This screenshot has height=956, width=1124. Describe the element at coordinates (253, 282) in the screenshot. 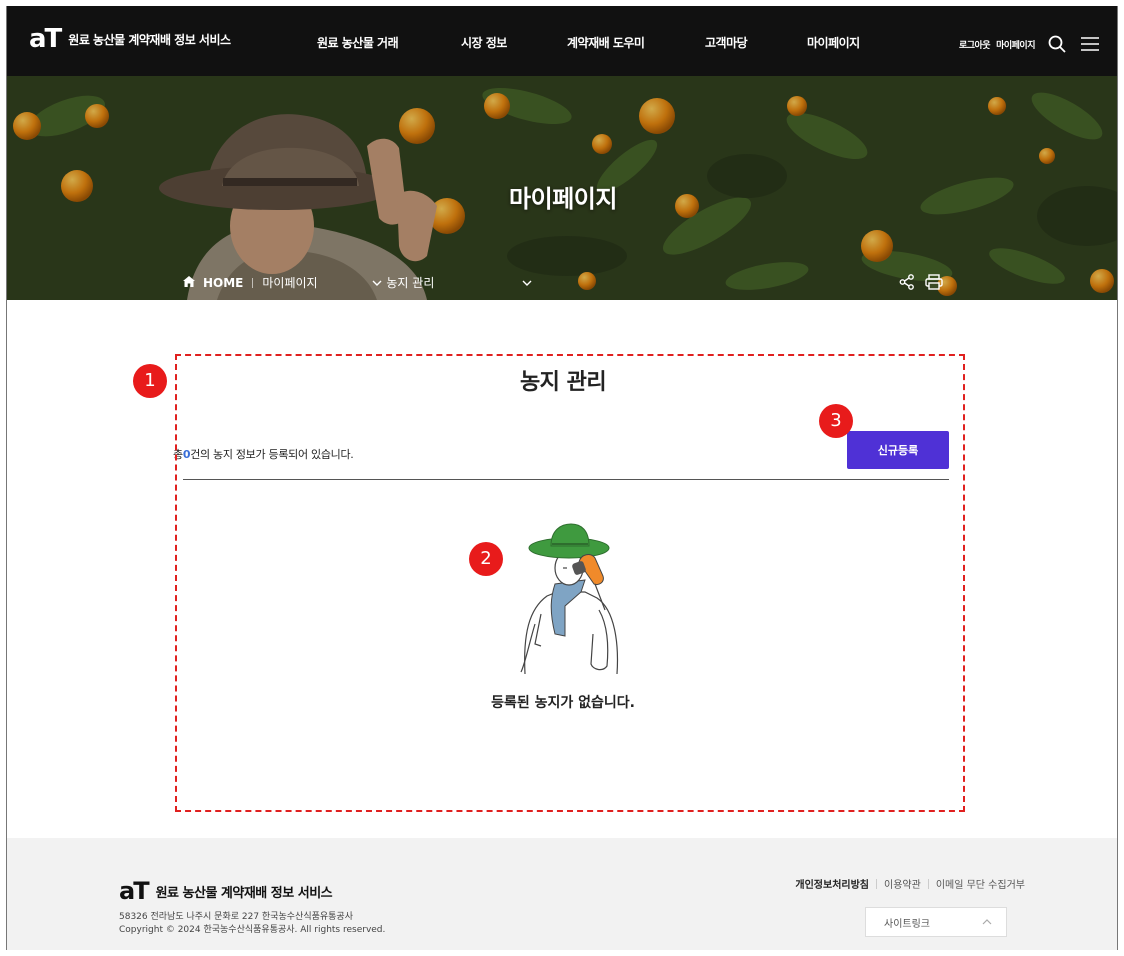

I see `breadcrumb-separator` at that location.